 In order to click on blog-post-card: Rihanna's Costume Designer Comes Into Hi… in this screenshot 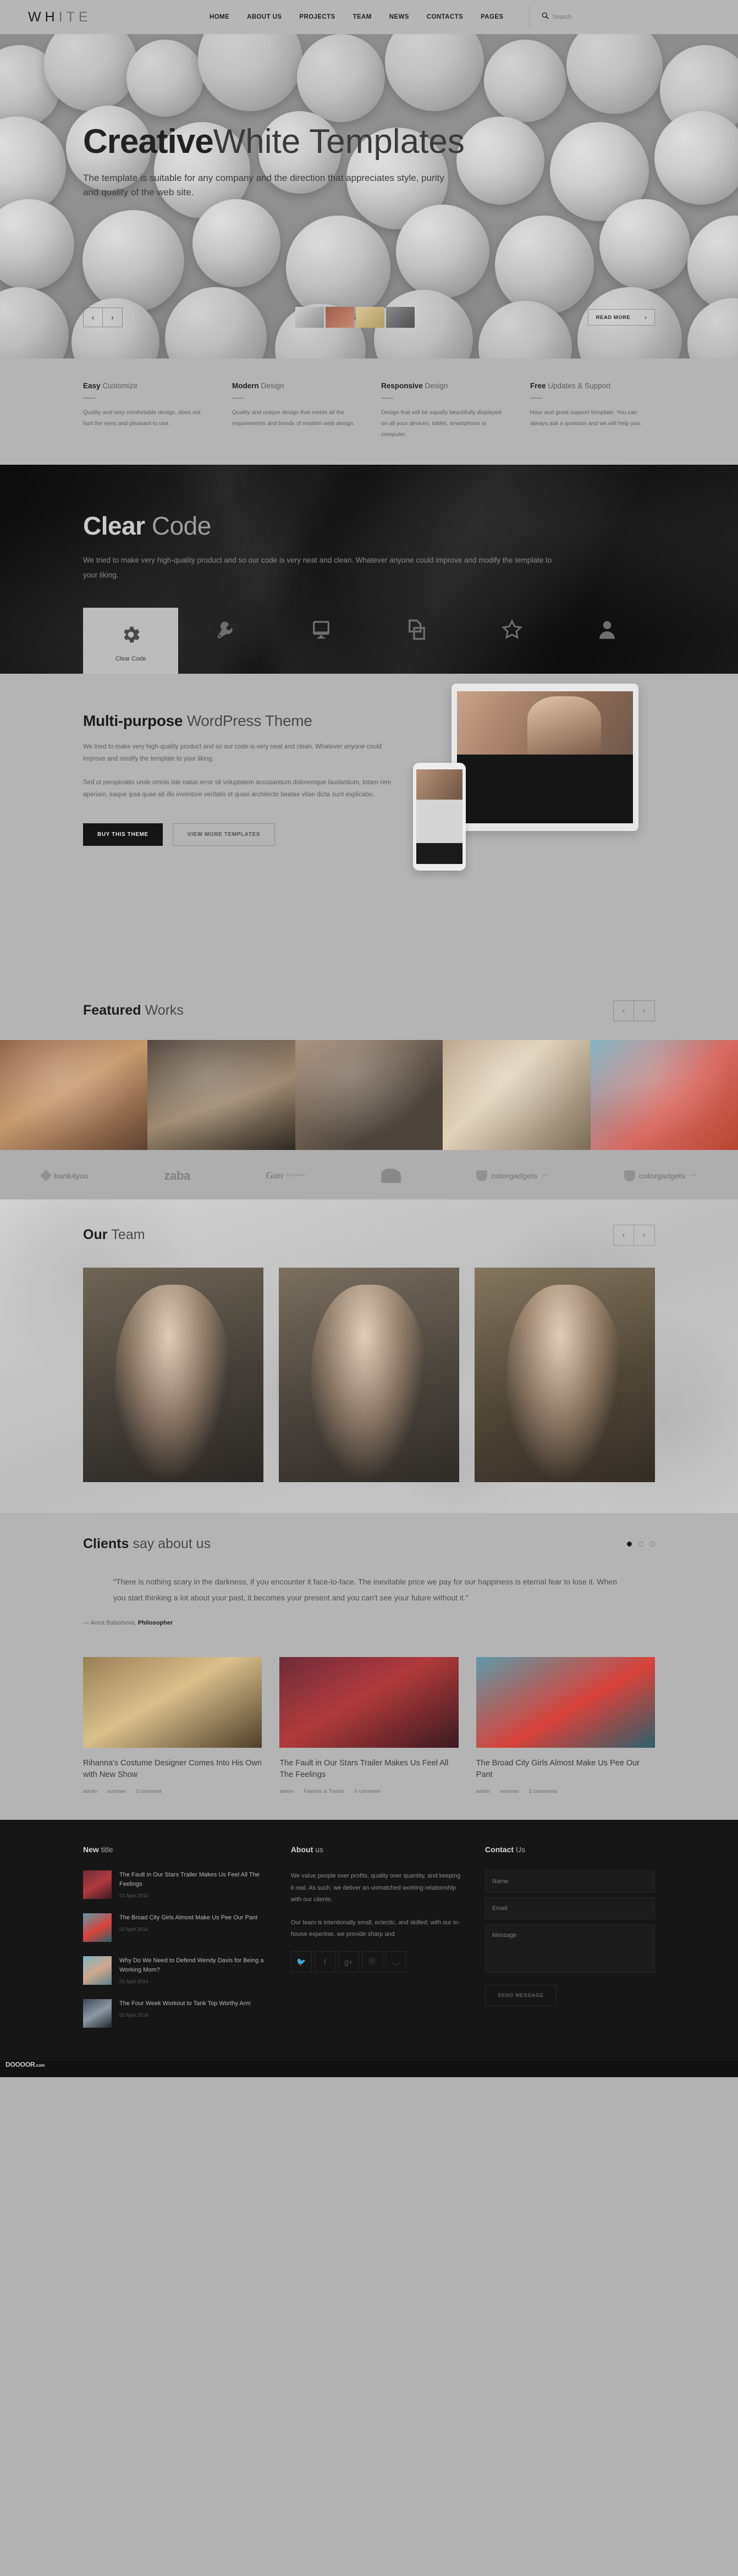, I will do `click(172, 1726)`.